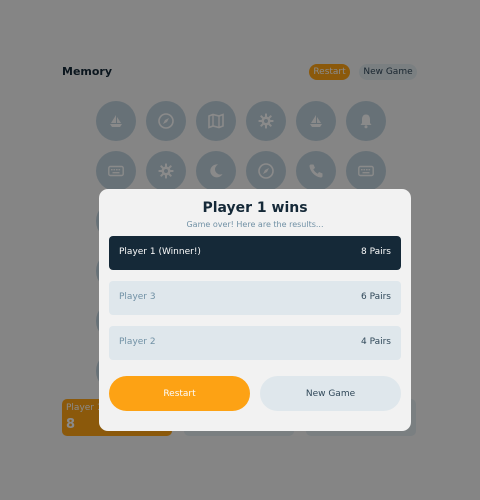  What do you see at coordinates (179, 393) in the screenshot?
I see `modal-restart-button: Restart` at bounding box center [179, 393].